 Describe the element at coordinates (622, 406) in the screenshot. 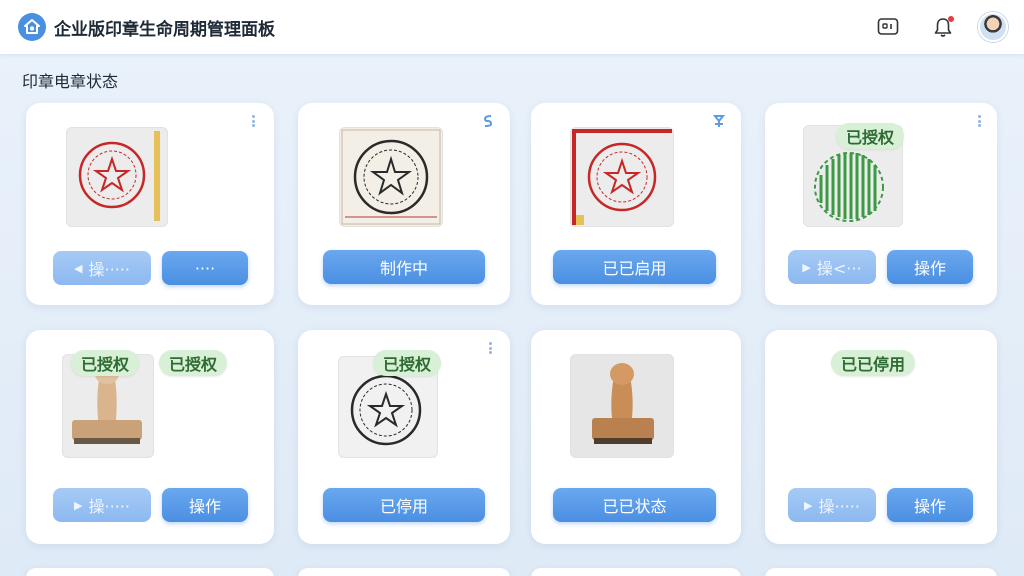

I see `stamp-image` at that location.